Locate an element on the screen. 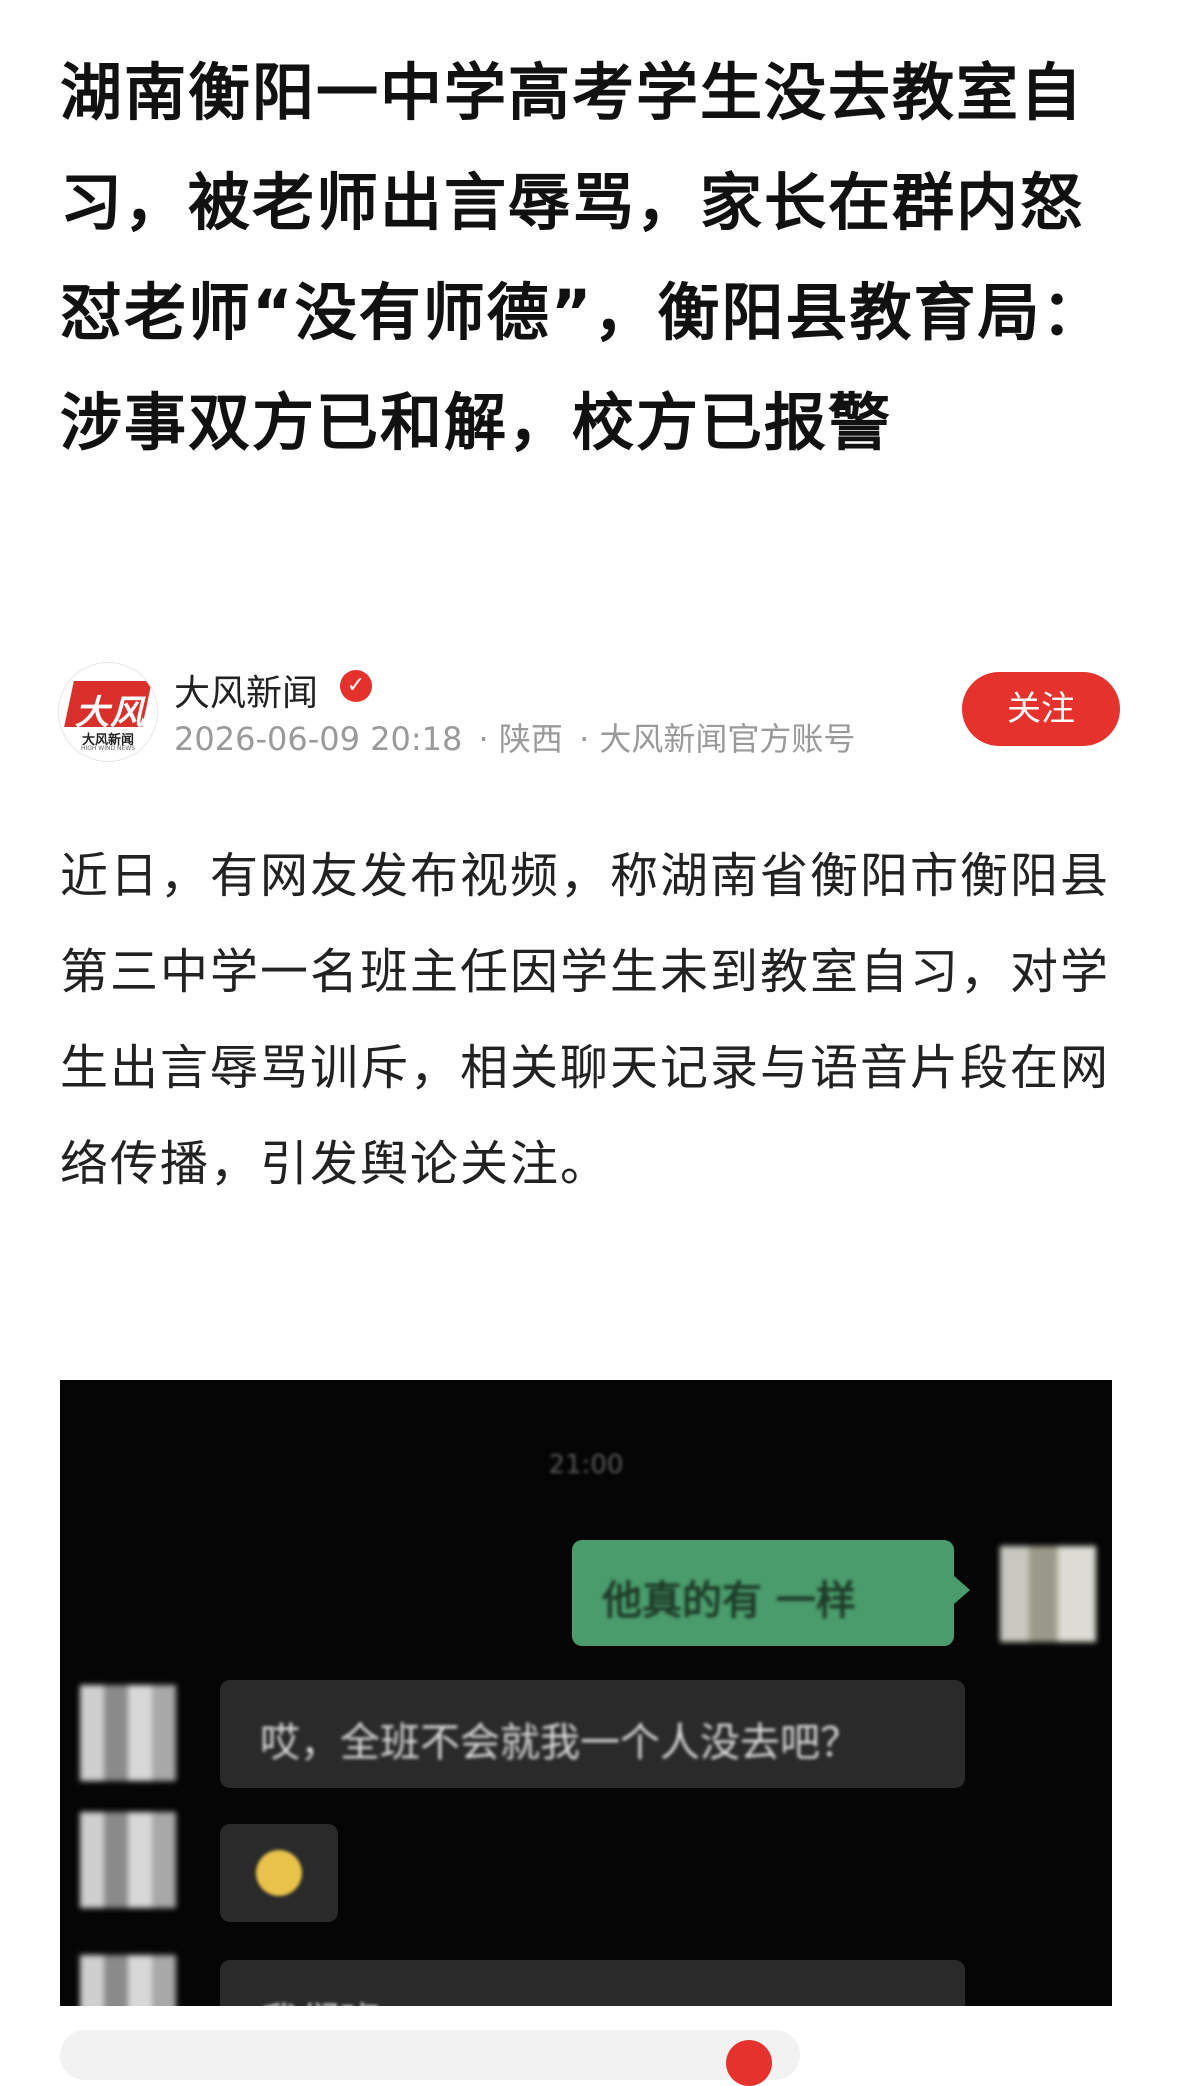  chat-bubble-incoming is located at coordinates (279, 1873).